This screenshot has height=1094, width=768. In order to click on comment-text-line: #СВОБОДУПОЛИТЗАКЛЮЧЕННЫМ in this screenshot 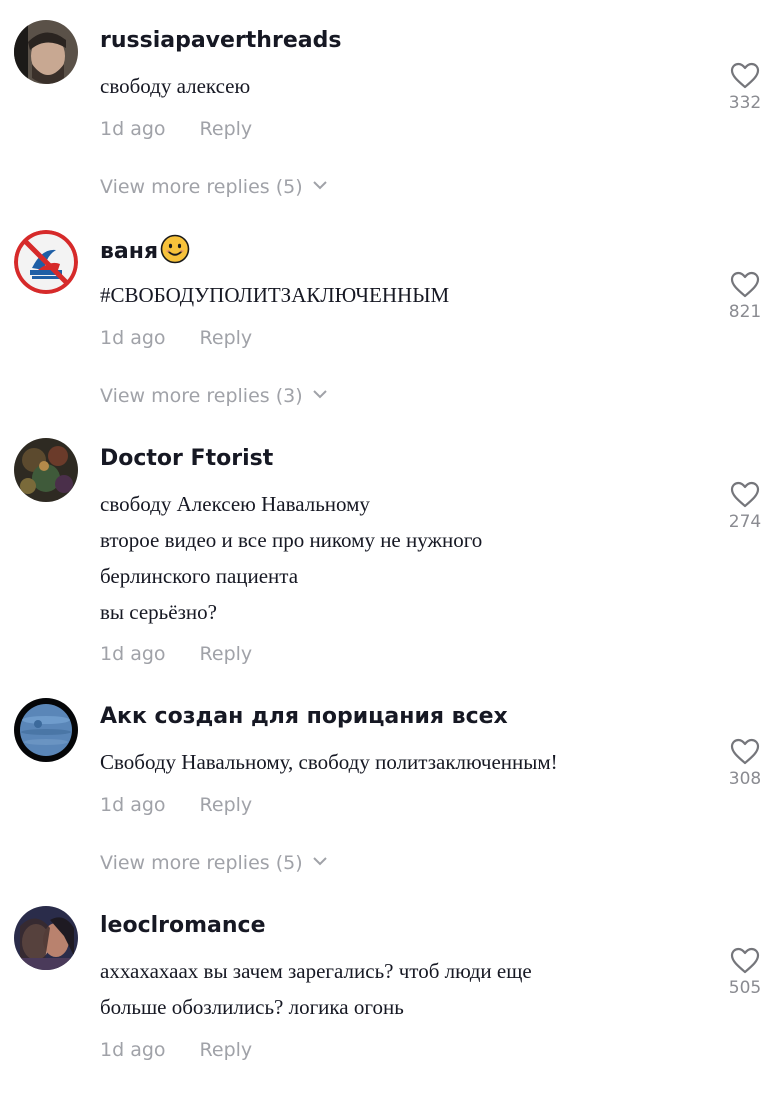, I will do `click(275, 295)`.